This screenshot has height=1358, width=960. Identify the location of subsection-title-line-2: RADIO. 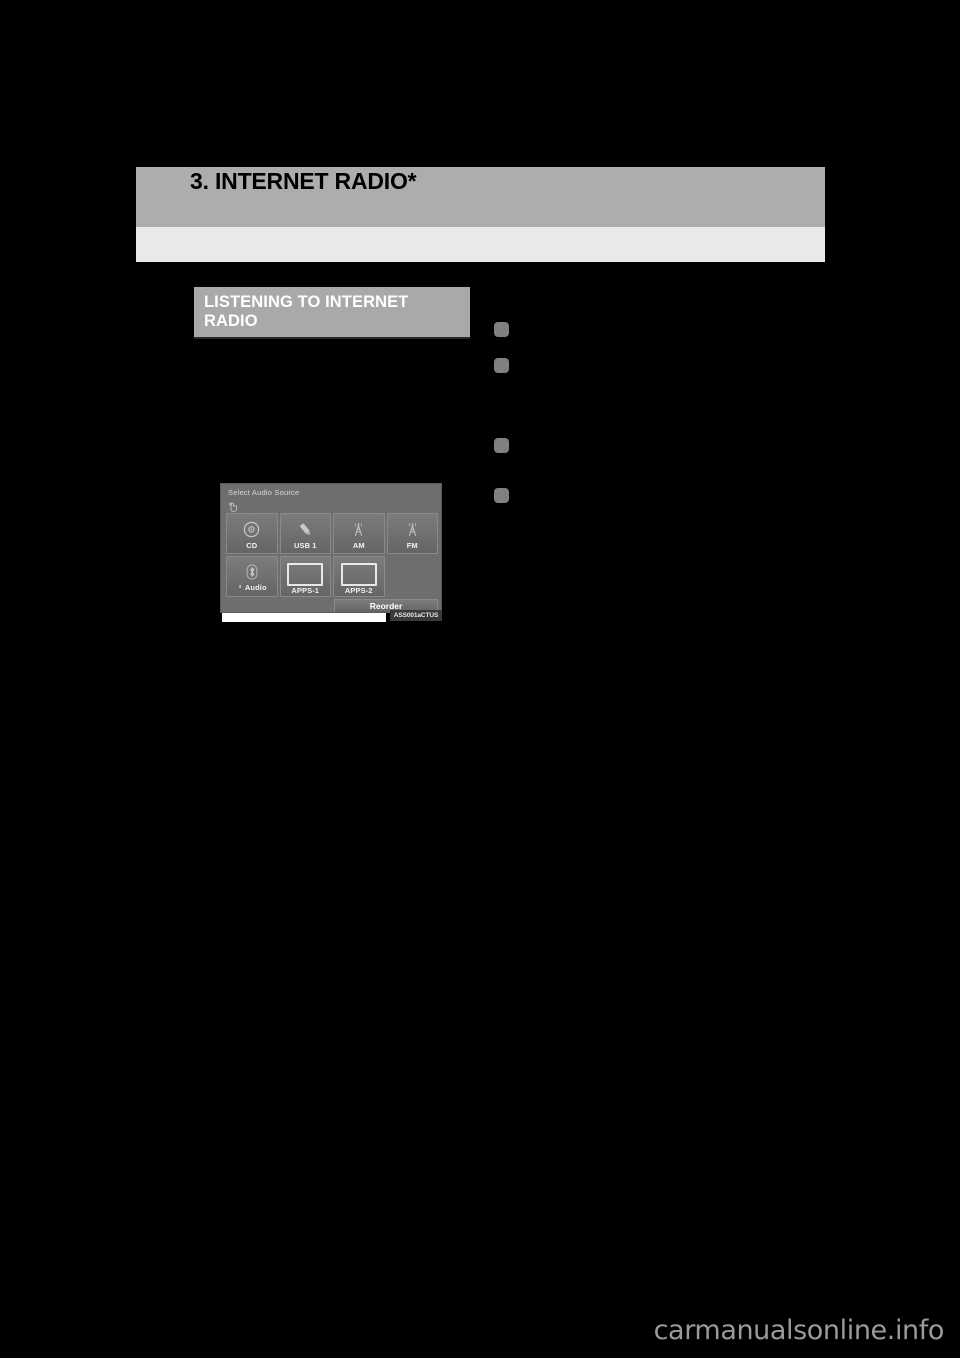
(231, 321).